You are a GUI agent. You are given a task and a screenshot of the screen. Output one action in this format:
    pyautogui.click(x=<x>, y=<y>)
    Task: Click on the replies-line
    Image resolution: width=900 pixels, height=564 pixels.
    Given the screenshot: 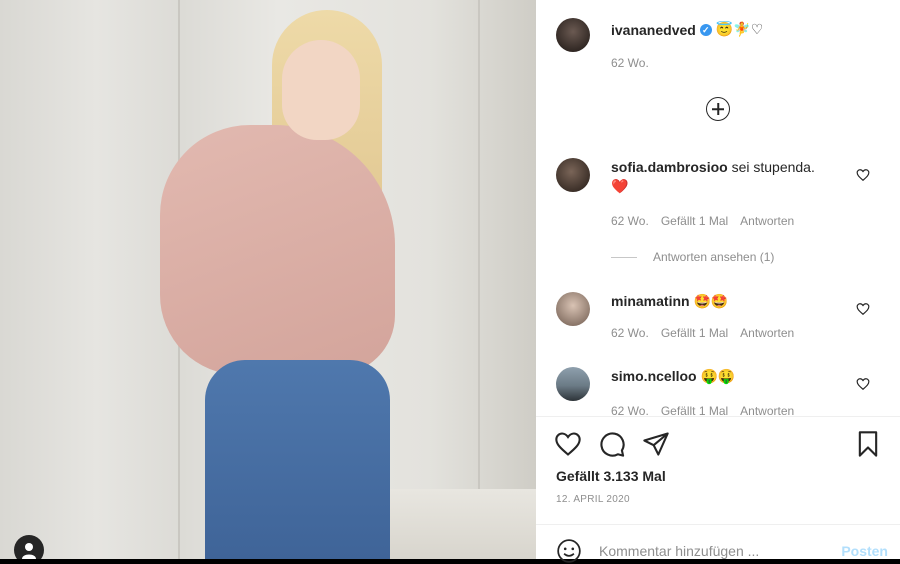 What is the action you would take?
    pyautogui.click(x=624, y=257)
    